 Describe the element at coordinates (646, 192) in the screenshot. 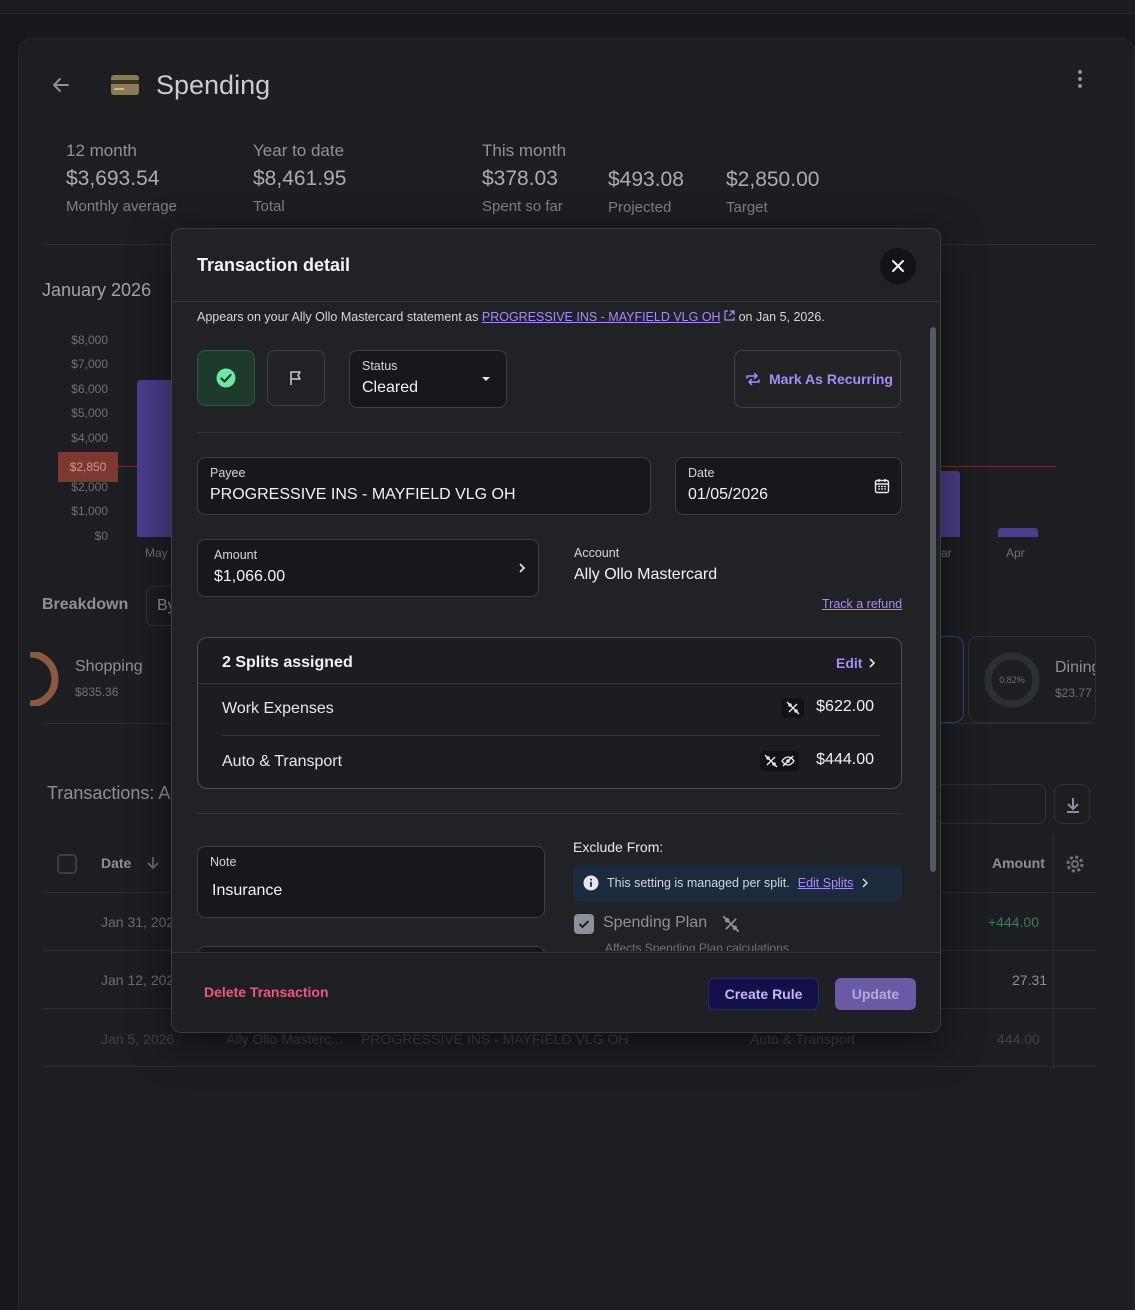

I see `stat-projected: $493.08 Projected` at that location.